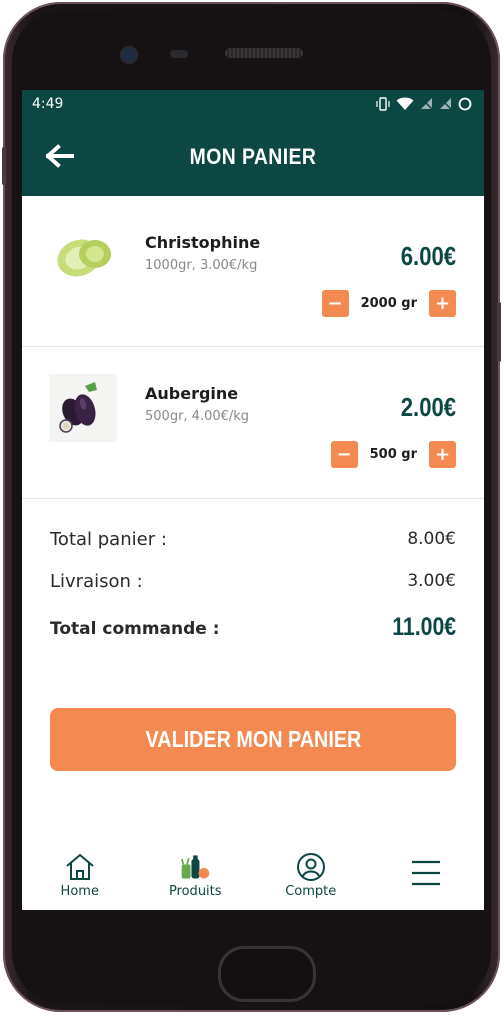 The image size is (504, 1015). Describe the element at coordinates (253, 637) in the screenshot. I see `order-total-row: Total commande : 11.00€` at that location.